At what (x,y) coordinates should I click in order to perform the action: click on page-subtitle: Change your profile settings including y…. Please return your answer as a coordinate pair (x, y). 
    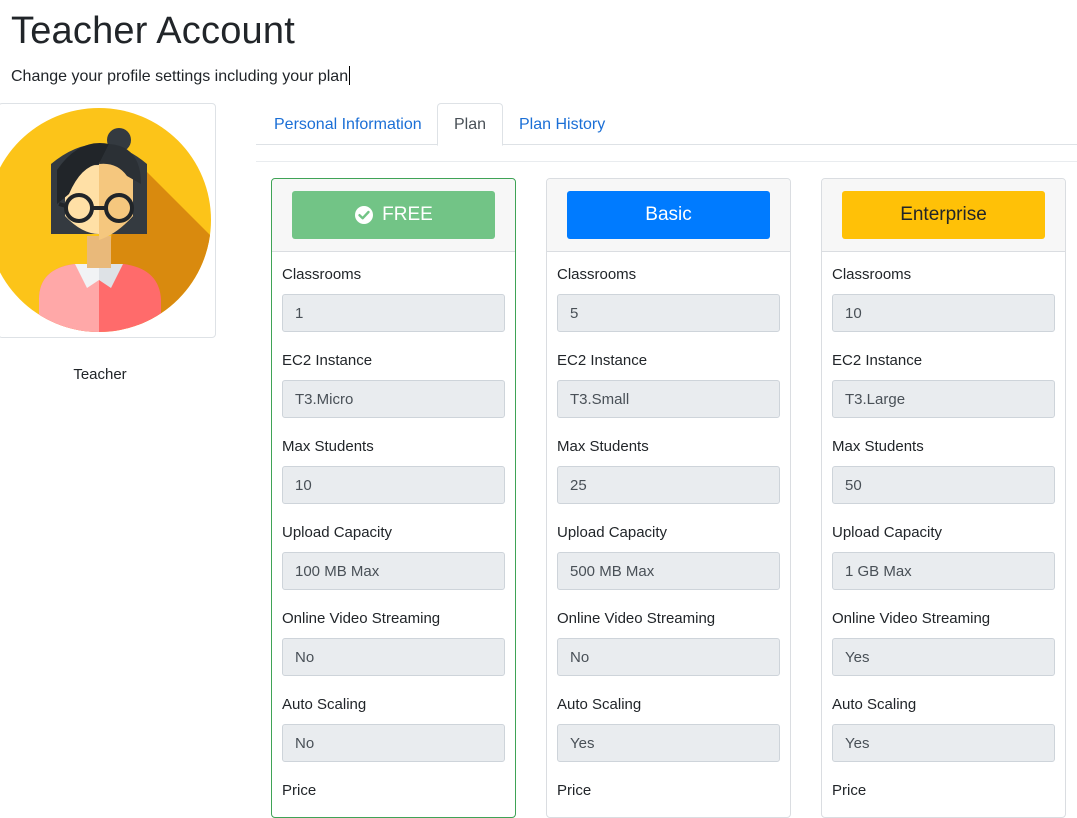
    Looking at the image, I should click on (181, 76).